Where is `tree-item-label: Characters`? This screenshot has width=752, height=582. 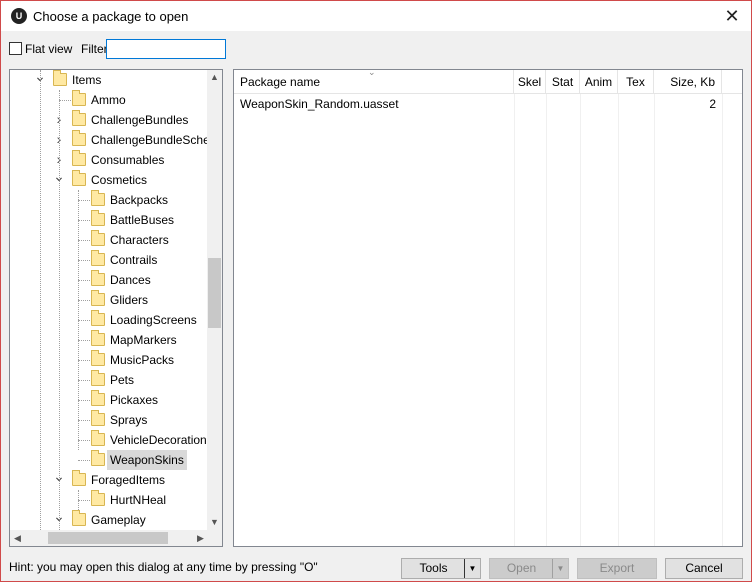 tree-item-label: Characters is located at coordinates (139, 240).